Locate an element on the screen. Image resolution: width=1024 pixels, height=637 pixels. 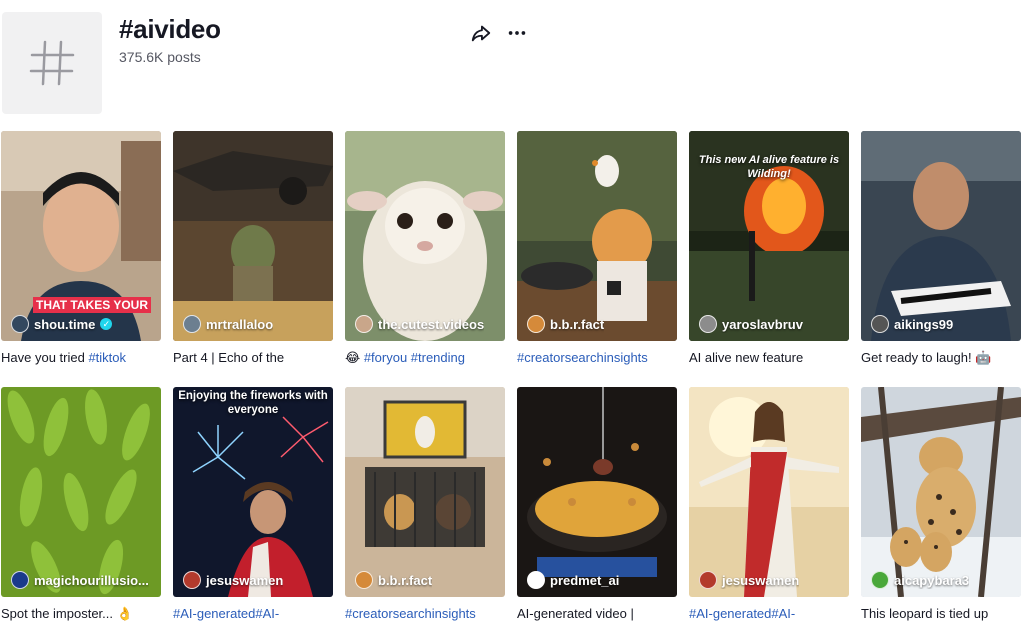
video-caption: 😂 #foryou #trending is located at coordinates (425, 357).